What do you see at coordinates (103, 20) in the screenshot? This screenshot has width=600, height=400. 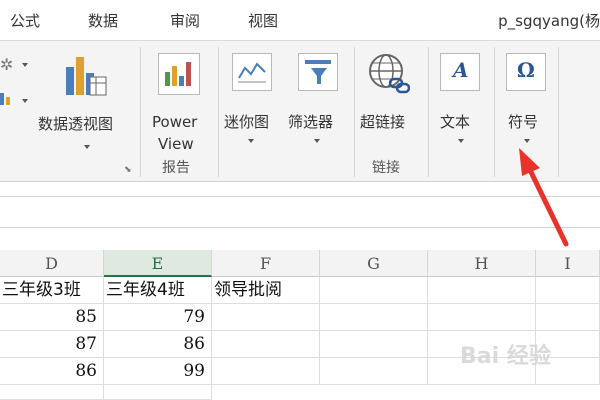 I see `tab-data: 数据` at bounding box center [103, 20].